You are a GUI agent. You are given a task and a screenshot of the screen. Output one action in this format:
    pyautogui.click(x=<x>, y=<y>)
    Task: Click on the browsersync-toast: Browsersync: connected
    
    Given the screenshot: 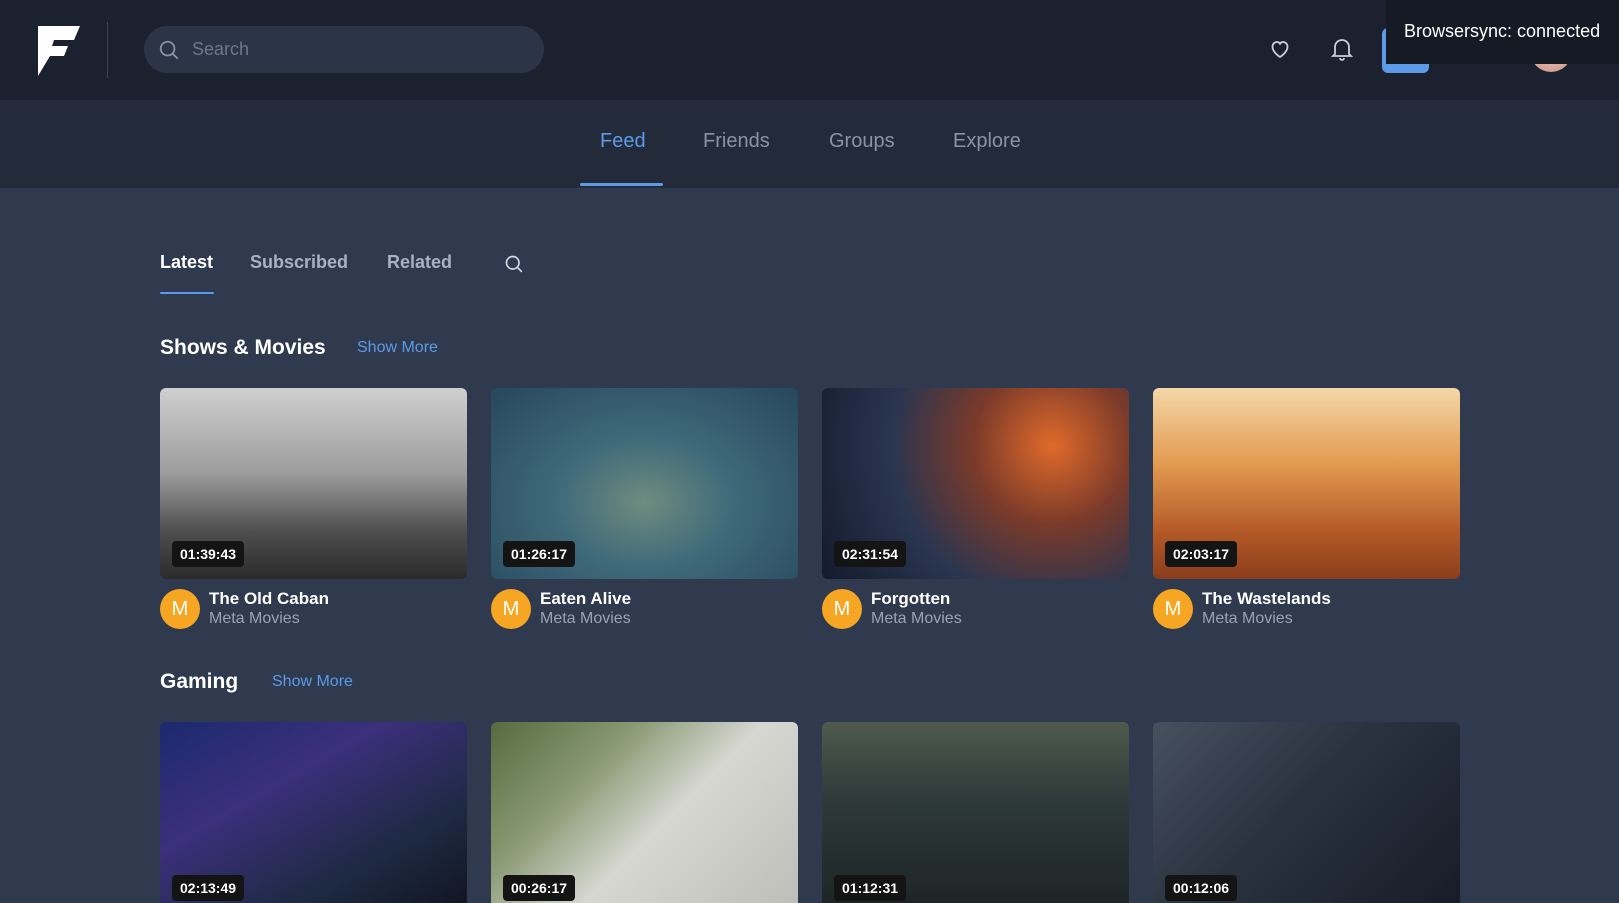 What is the action you would take?
    pyautogui.click(x=1502, y=32)
    